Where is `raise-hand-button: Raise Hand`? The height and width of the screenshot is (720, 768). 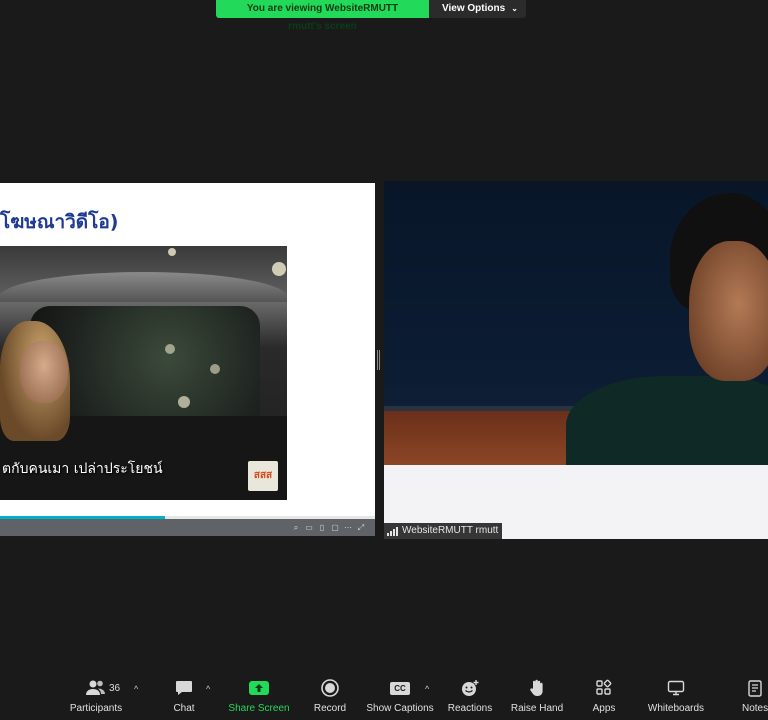
raise-hand-button: Raise Hand is located at coordinates (537, 694).